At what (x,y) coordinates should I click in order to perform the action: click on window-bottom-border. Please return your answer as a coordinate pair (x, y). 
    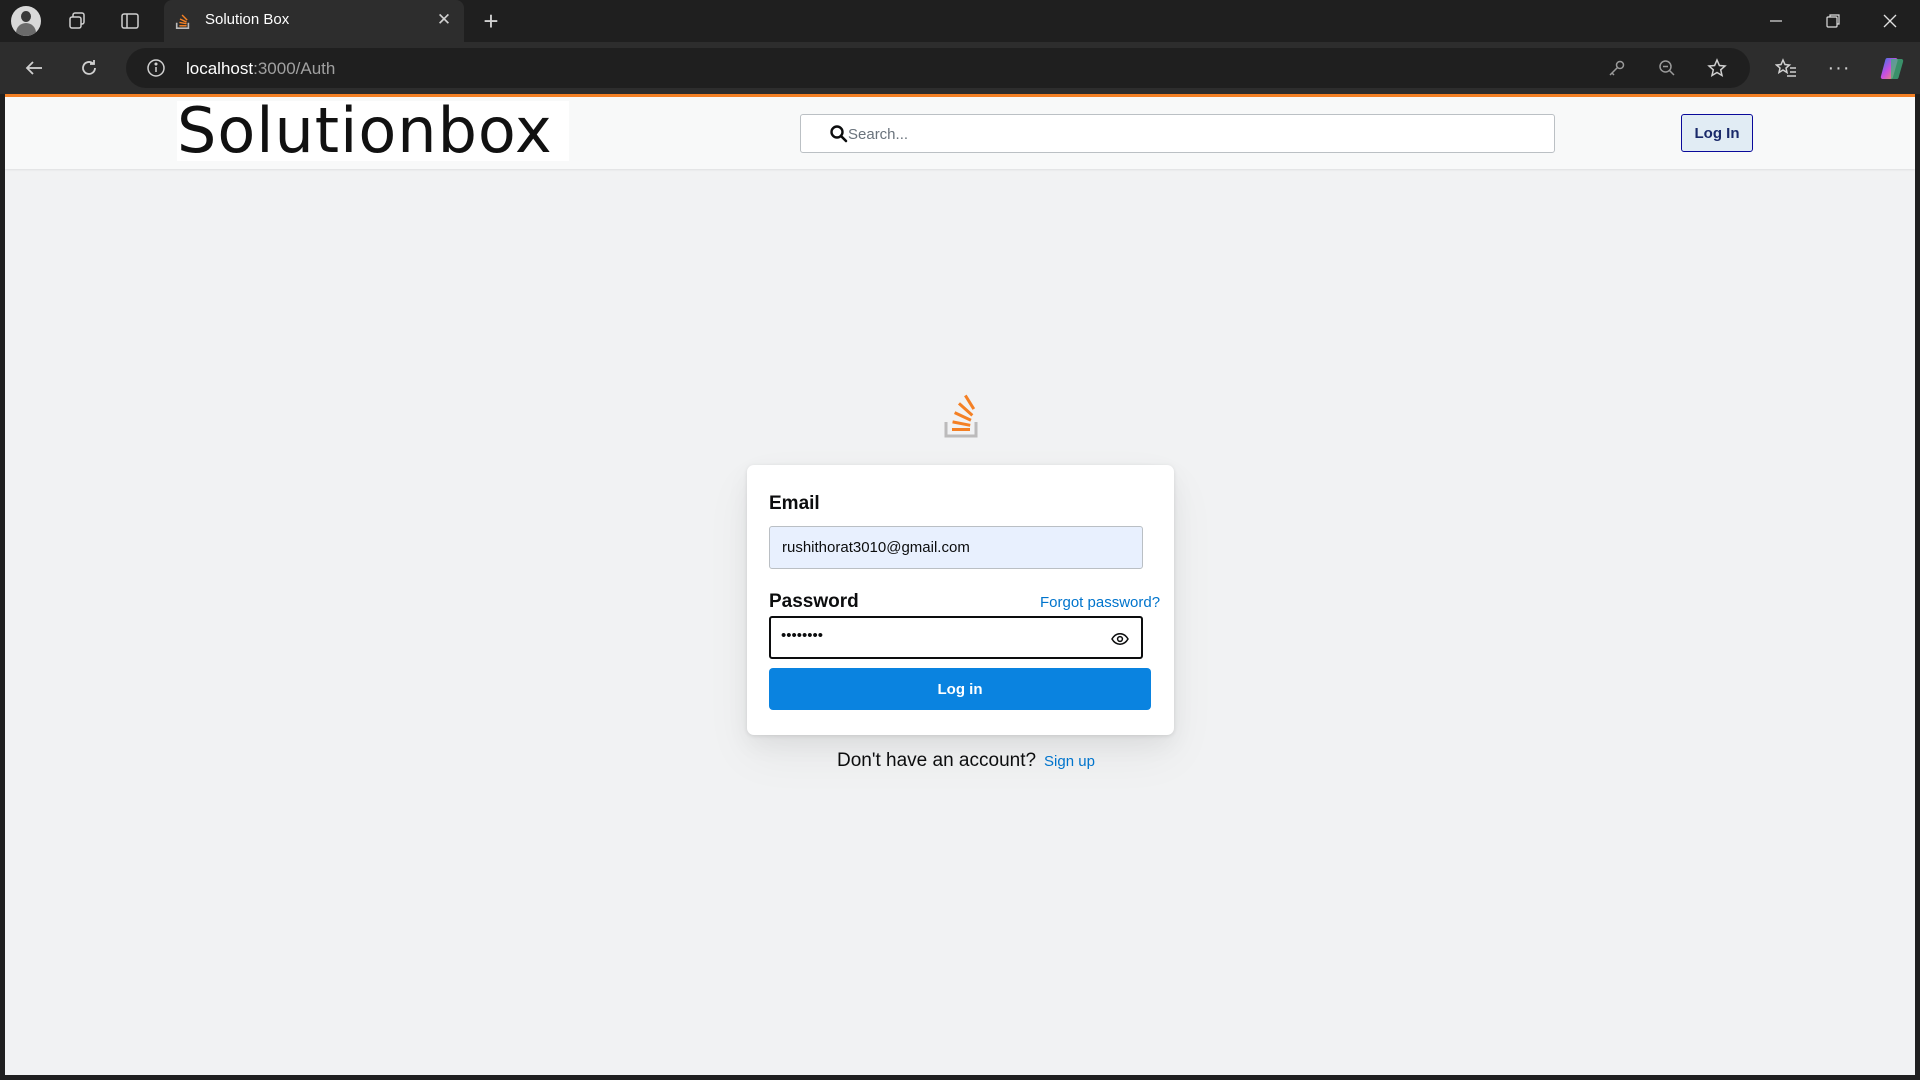
    Looking at the image, I should click on (960, 1077).